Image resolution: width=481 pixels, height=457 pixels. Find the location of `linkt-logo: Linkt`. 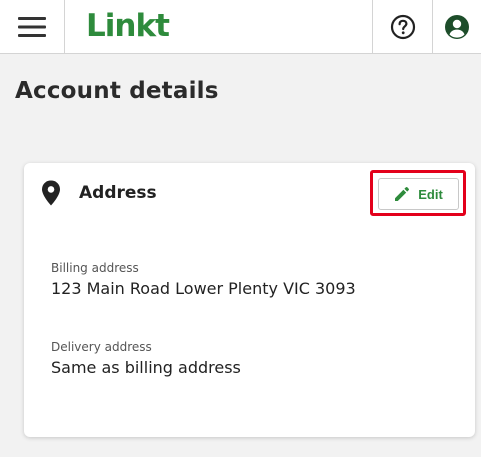

linkt-logo: Linkt is located at coordinates (128, 26).